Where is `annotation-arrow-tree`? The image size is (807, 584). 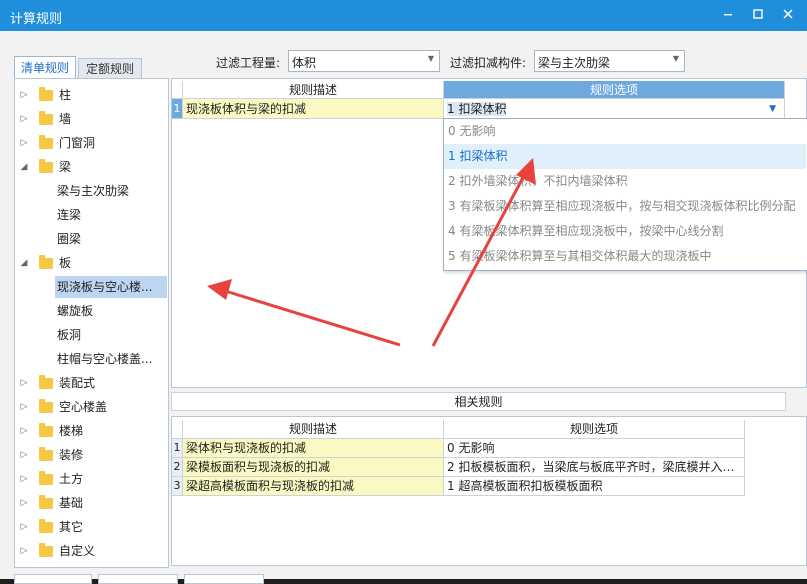
annotation-arrow-tree is located at coordinates (304, 313).